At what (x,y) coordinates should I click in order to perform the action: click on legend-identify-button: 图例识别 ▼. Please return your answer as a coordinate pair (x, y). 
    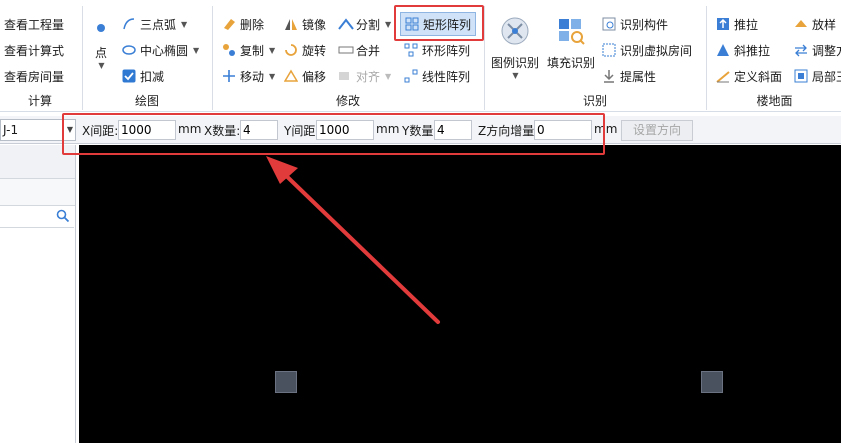
    Looking at the image, I should click on (515, 48).